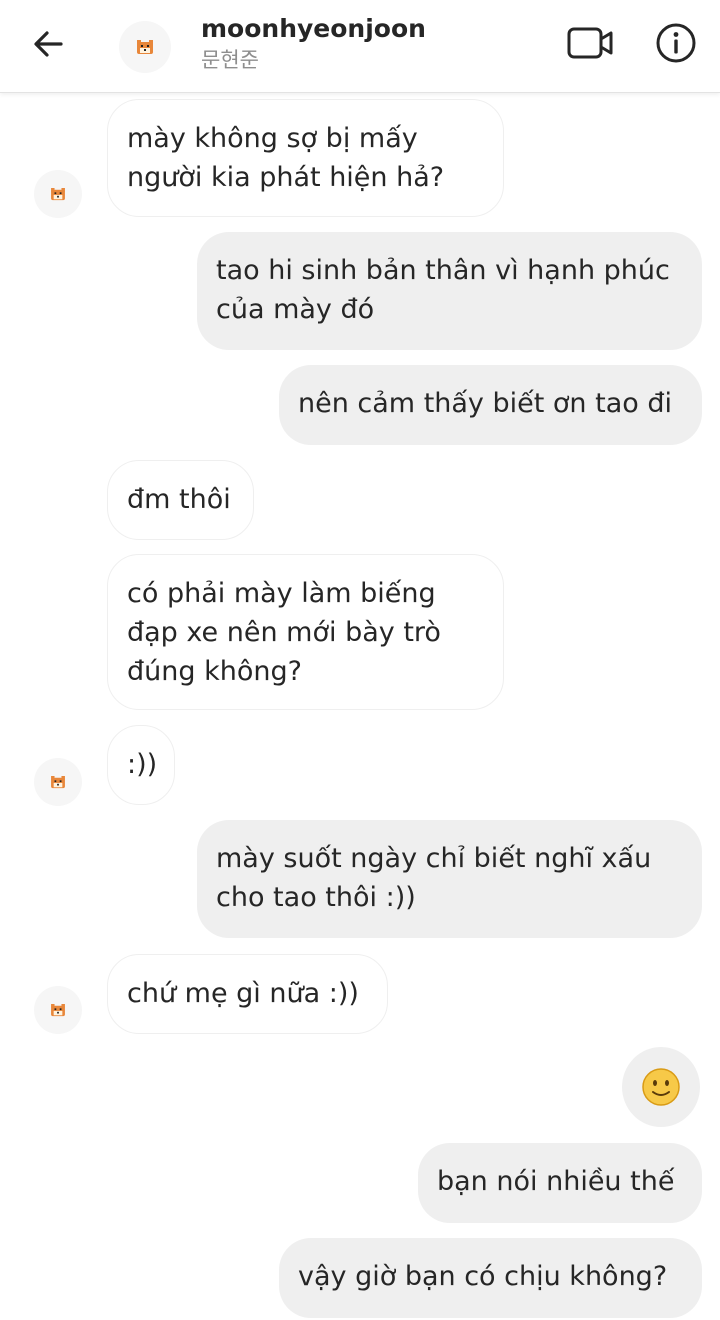 This screenshot has width=720, height=1320. What do you see at coordinates (313, 44) in the screenshot?
I see `chat-title: moonhyeonjoon 문현준` at bounding box center [313, 44].